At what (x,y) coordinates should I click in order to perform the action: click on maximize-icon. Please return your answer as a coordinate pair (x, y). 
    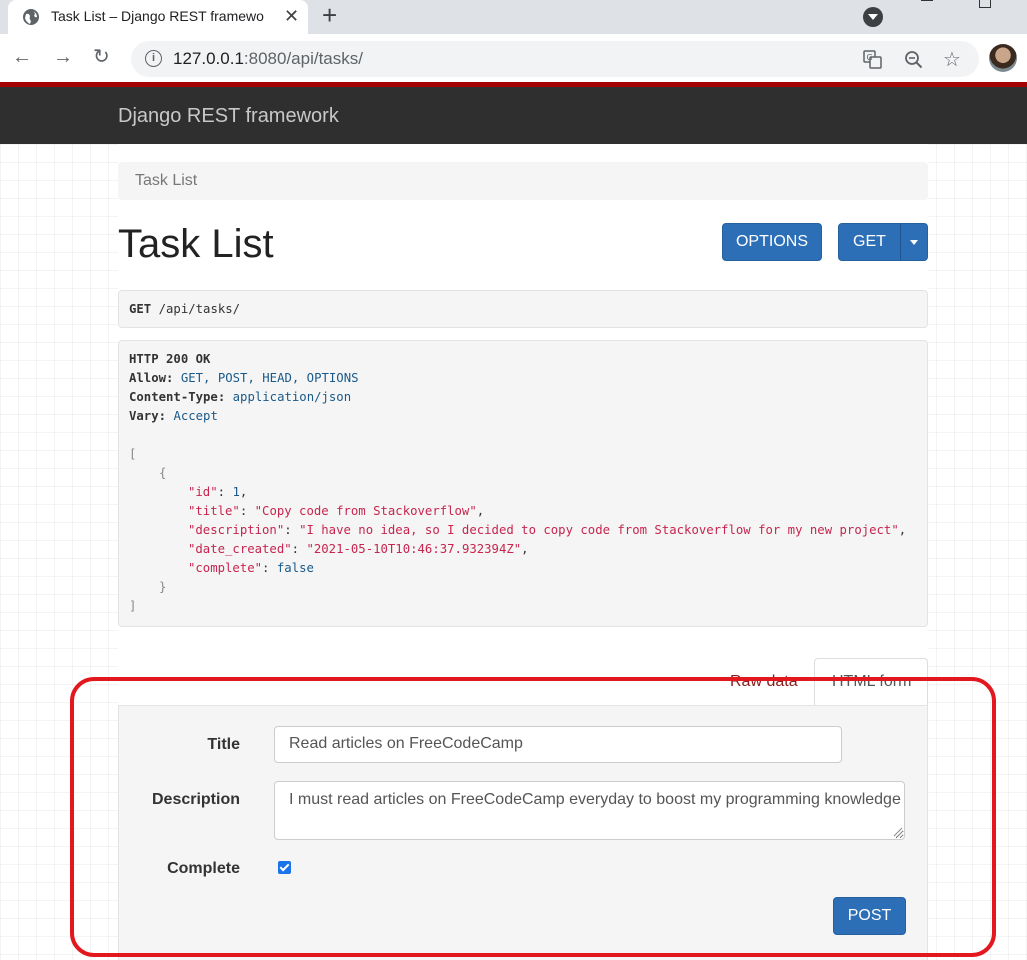
    Looking at the image, I should click on (985, 4).